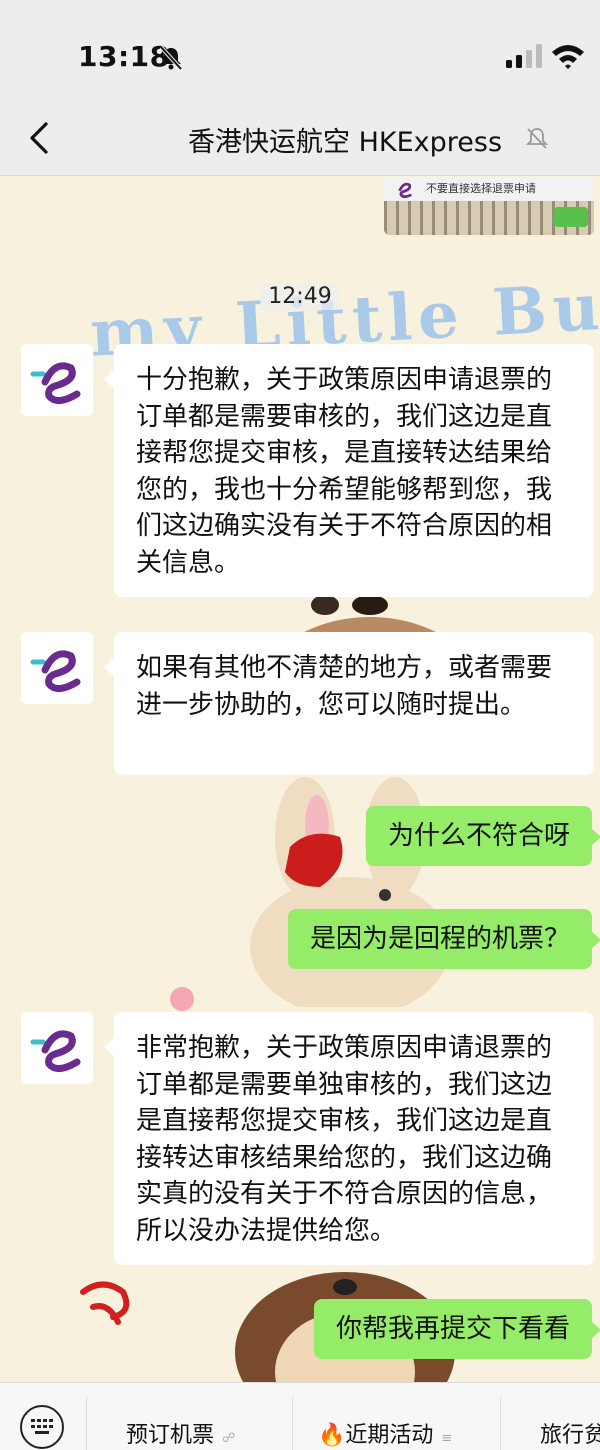 The image size is (600, 1450). What do you see at coordinates (105, 1303) in the screenshot?
I see `red-swirl-icon` at bounding box center [105, 1303].